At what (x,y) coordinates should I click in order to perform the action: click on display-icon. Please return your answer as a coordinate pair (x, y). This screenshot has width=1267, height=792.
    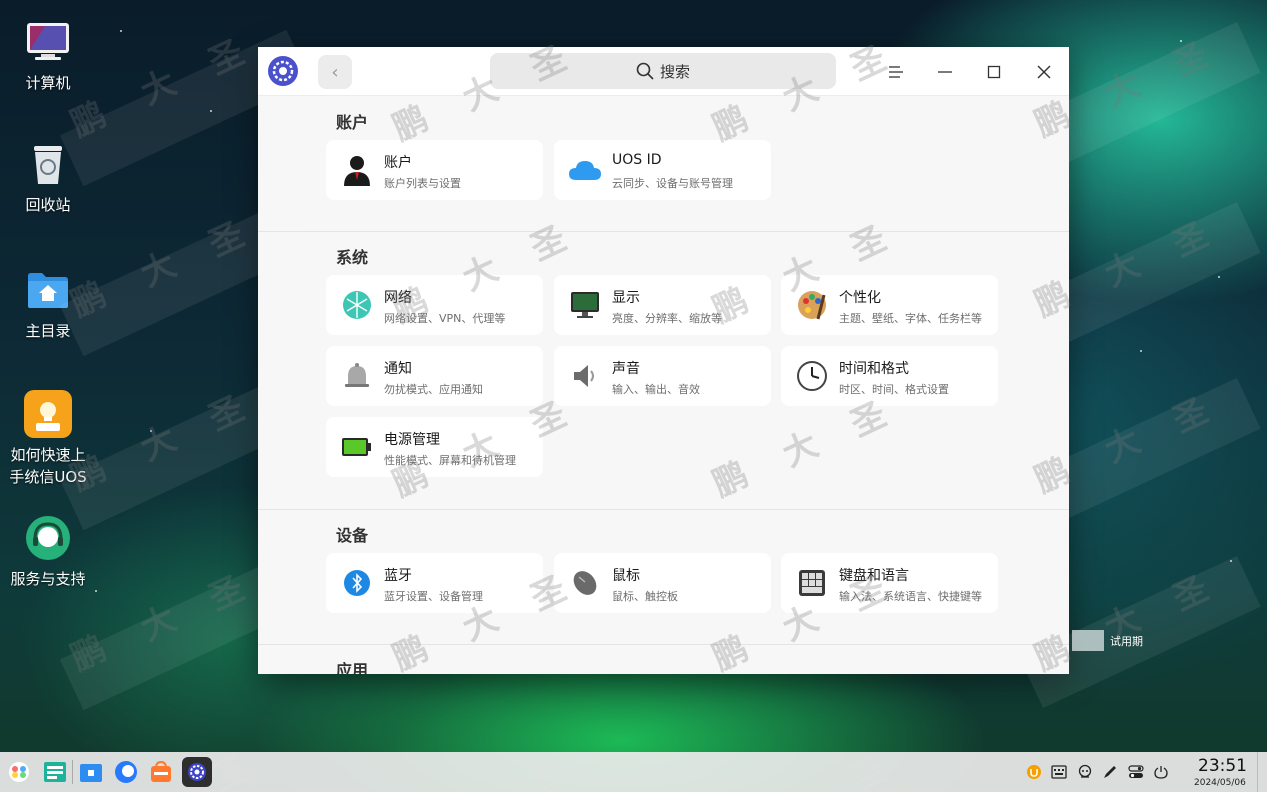
    Looking at the image, I should click on (585, 305).